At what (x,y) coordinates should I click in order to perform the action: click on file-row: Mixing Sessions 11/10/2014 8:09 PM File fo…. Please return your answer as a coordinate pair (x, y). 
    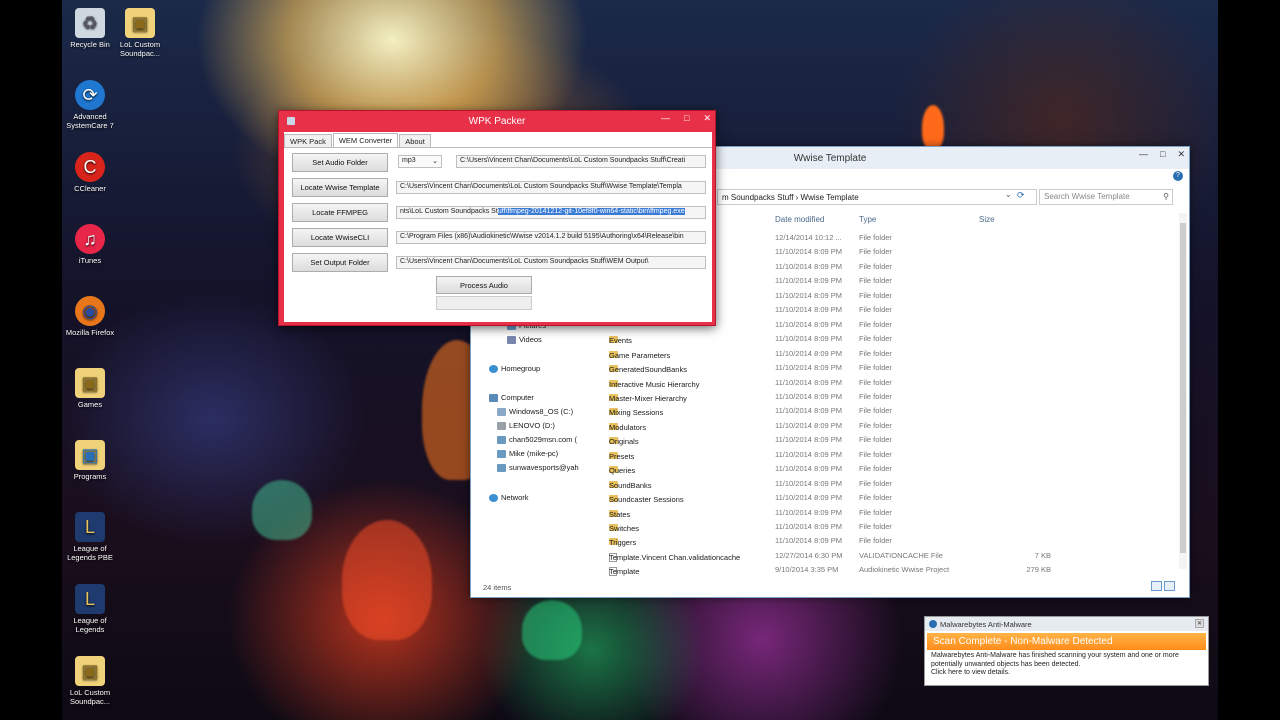
    Looking at the image, I should click on (886, 411).